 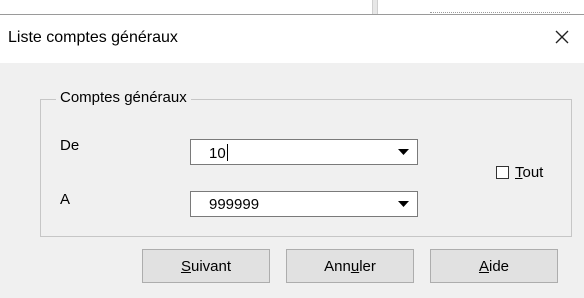 I want to click on from-dropdown-button, so click(x=403, y=152).